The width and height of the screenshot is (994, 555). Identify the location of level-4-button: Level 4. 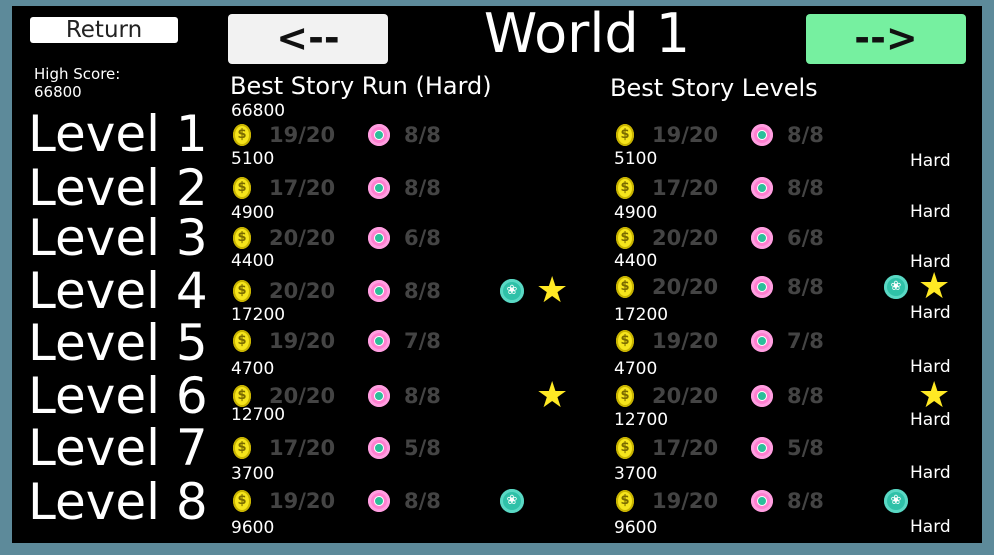
(118, 291).